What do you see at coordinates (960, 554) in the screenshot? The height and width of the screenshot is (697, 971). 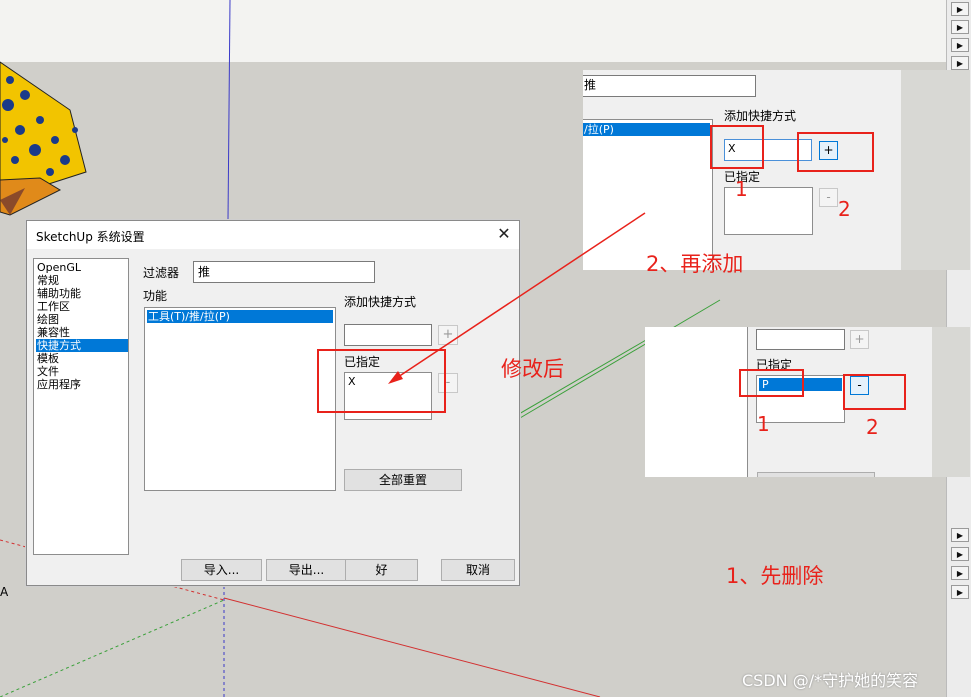 I see `tray-expand-button-6: ▶` at bounding box center [960, 554].